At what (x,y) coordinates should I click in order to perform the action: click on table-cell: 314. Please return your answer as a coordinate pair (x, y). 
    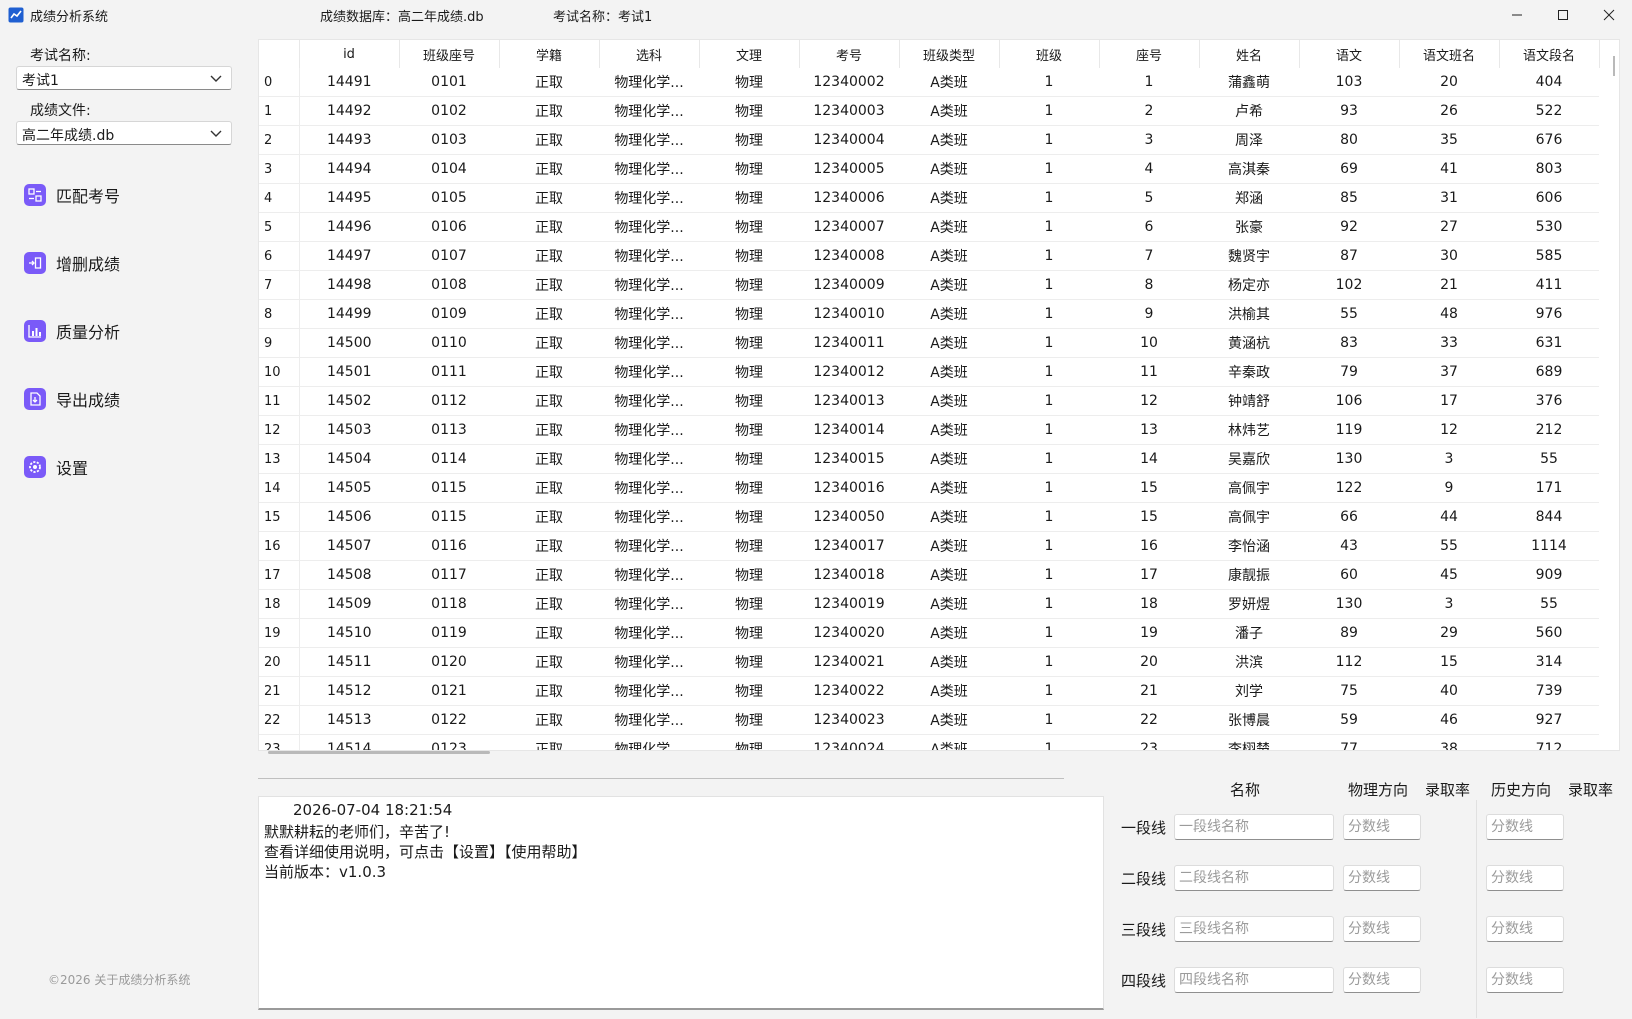
    Looking at the image, I should click on (1549, 662).